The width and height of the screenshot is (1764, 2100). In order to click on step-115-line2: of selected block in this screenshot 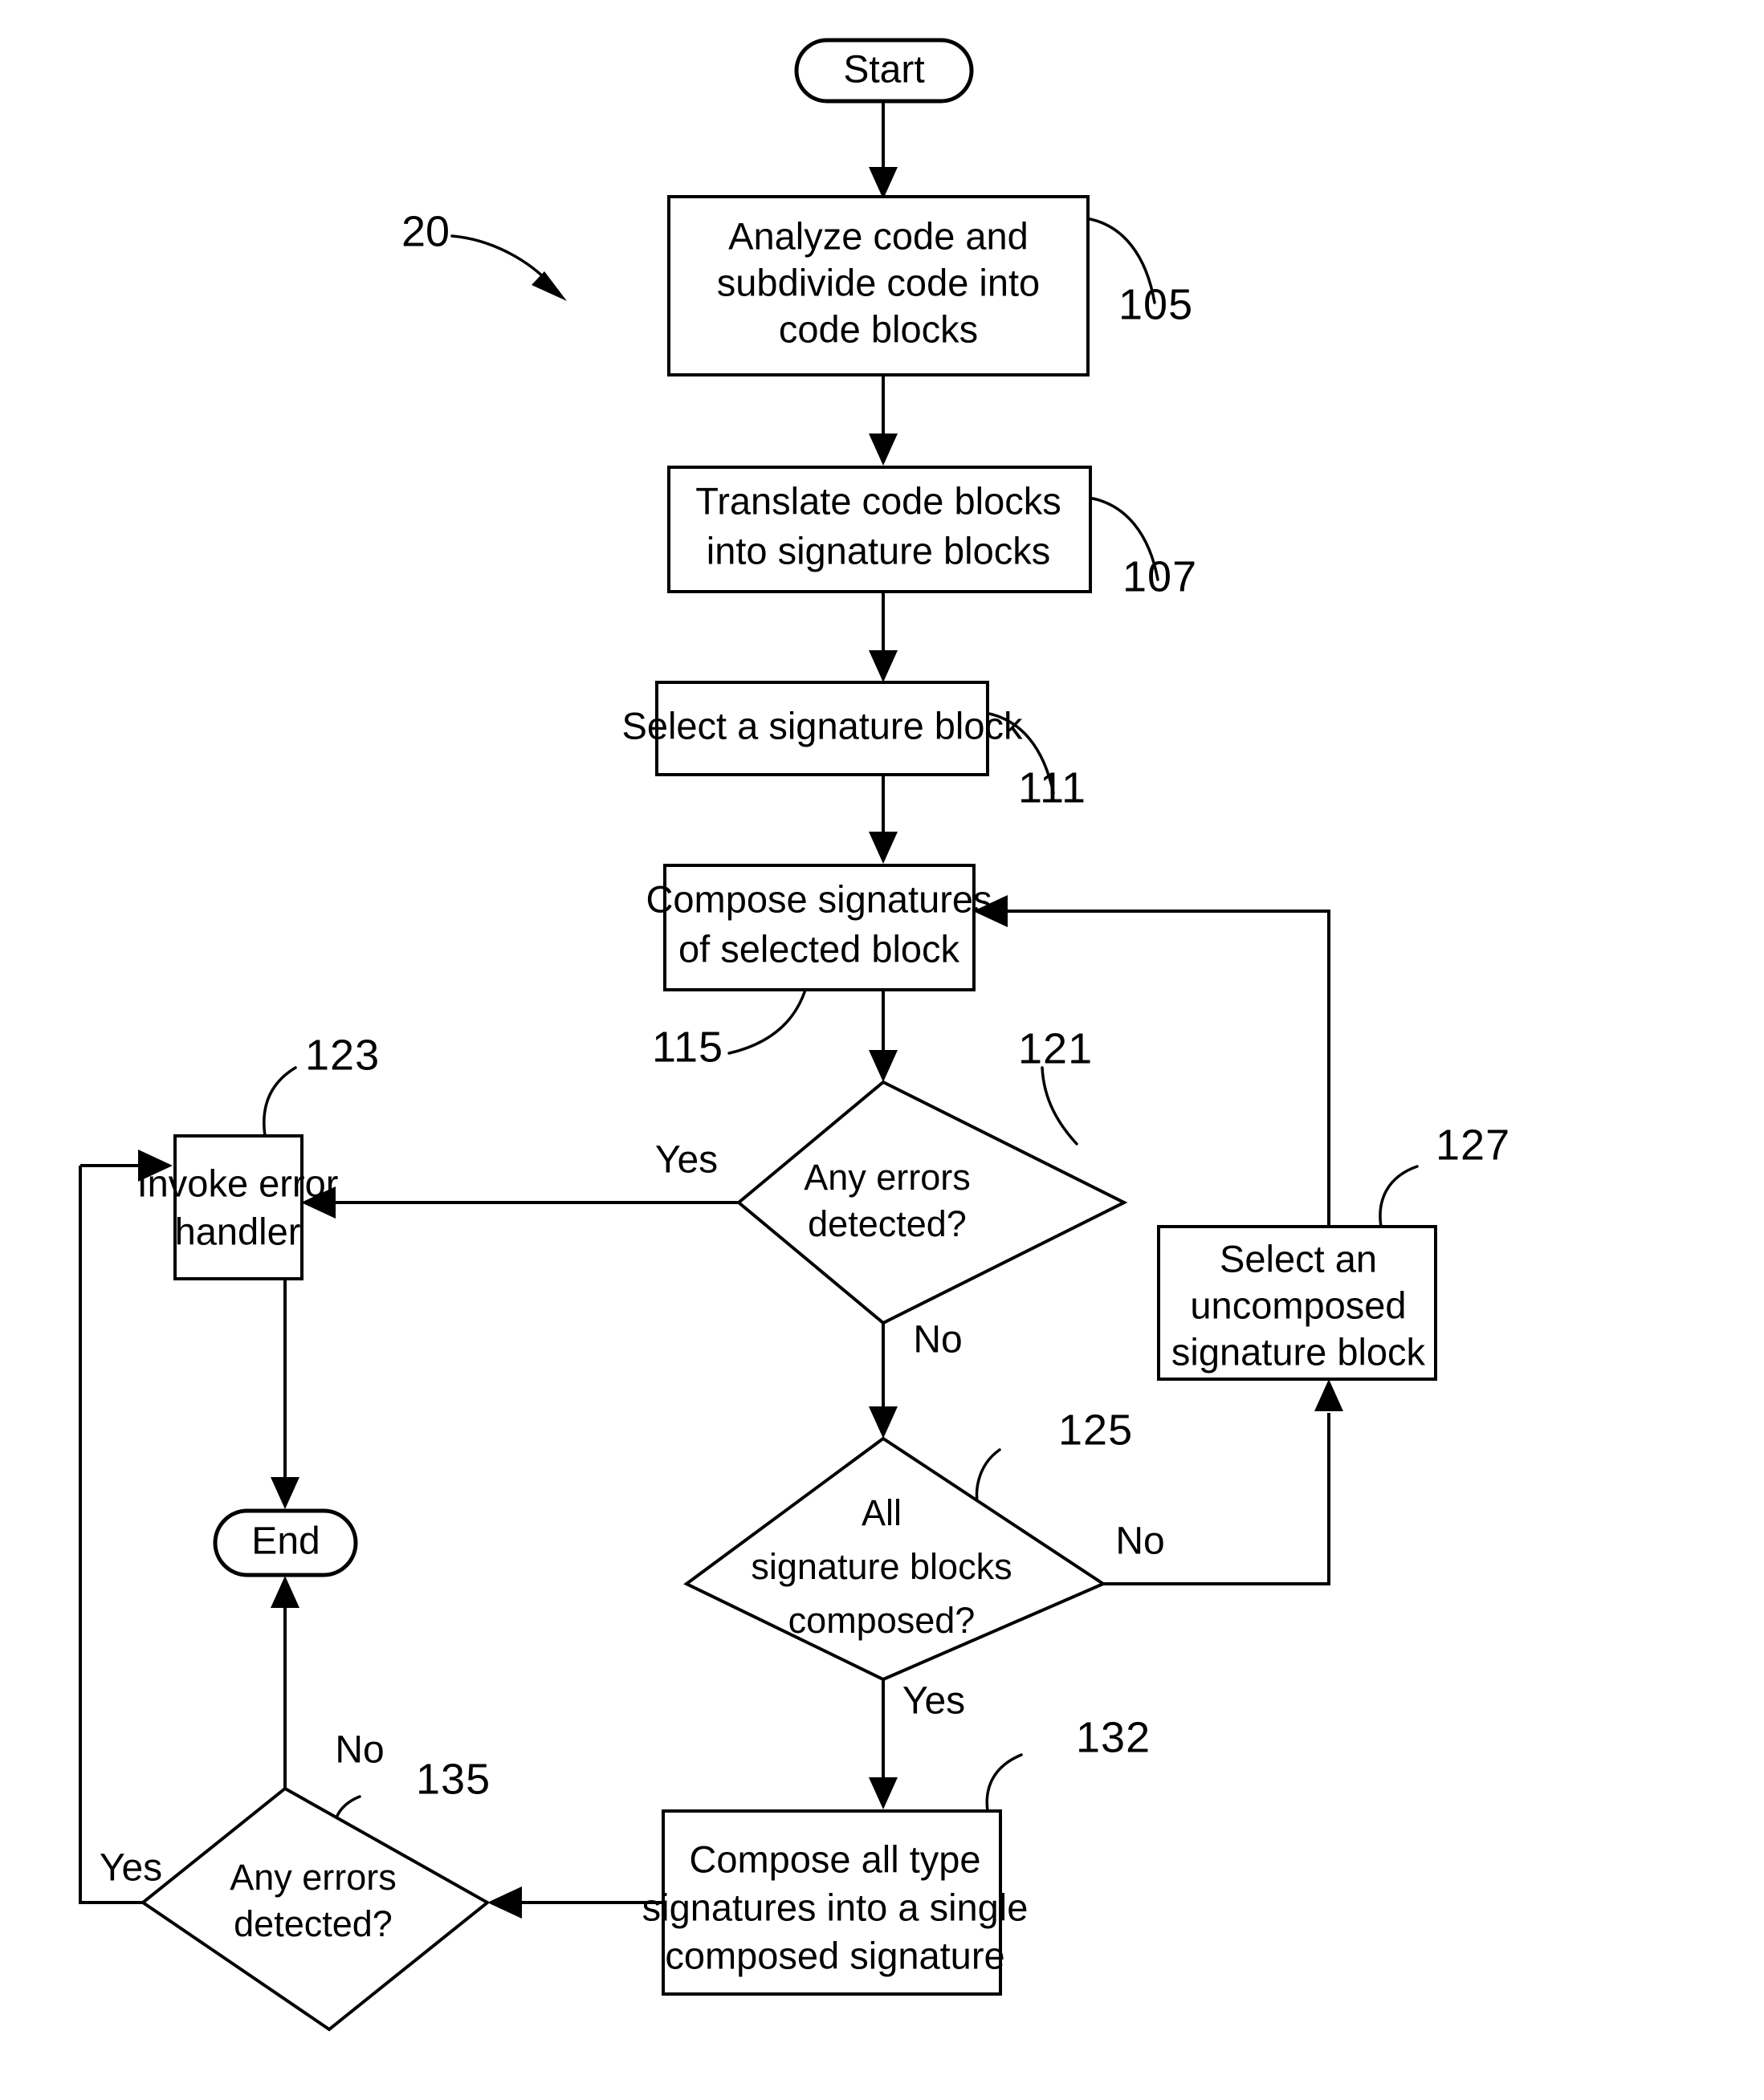, I will do `click(819, 948)`.